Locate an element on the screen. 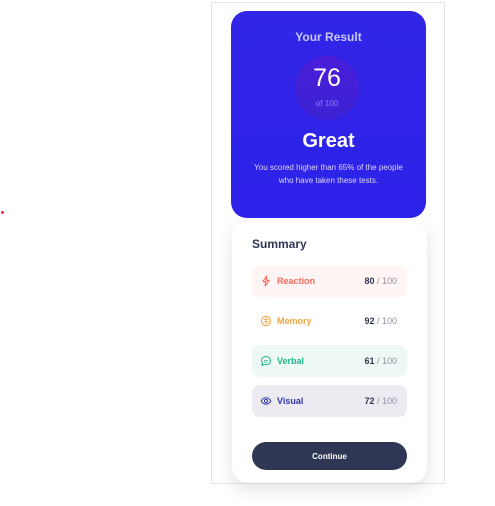  score-total: of 100 is located at coordinates (327, 103).